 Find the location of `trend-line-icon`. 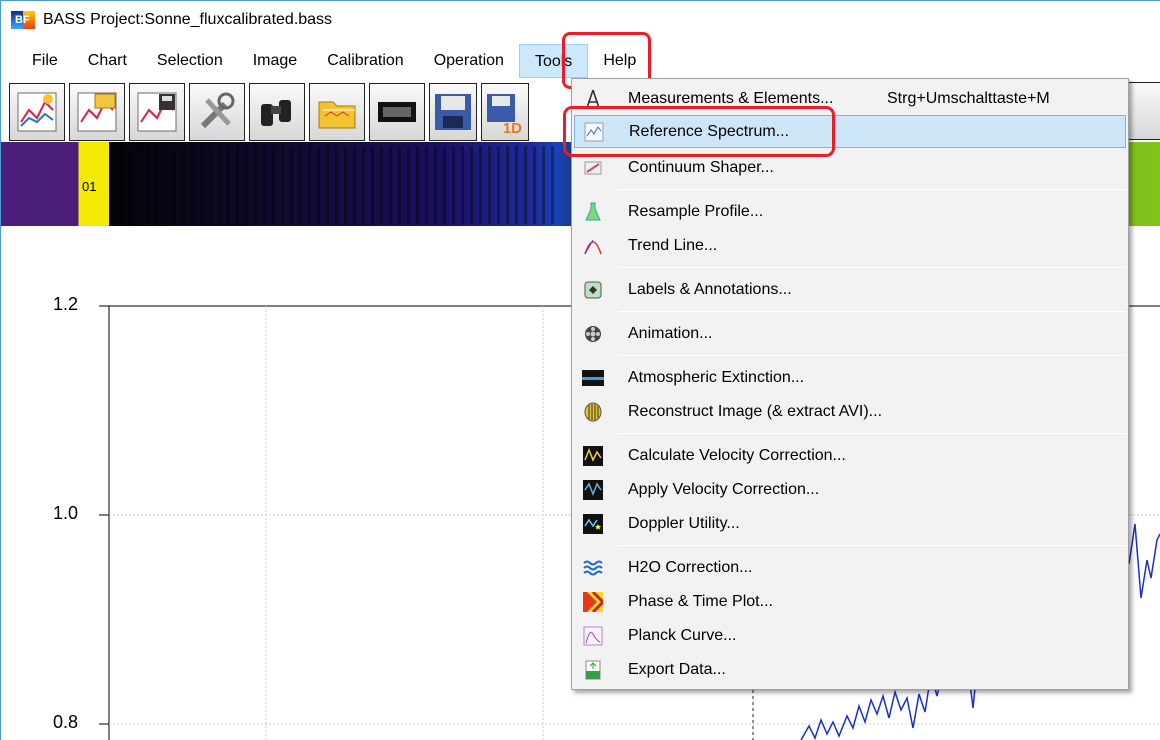

trend-line-icon is located at coordinates (593, 246).